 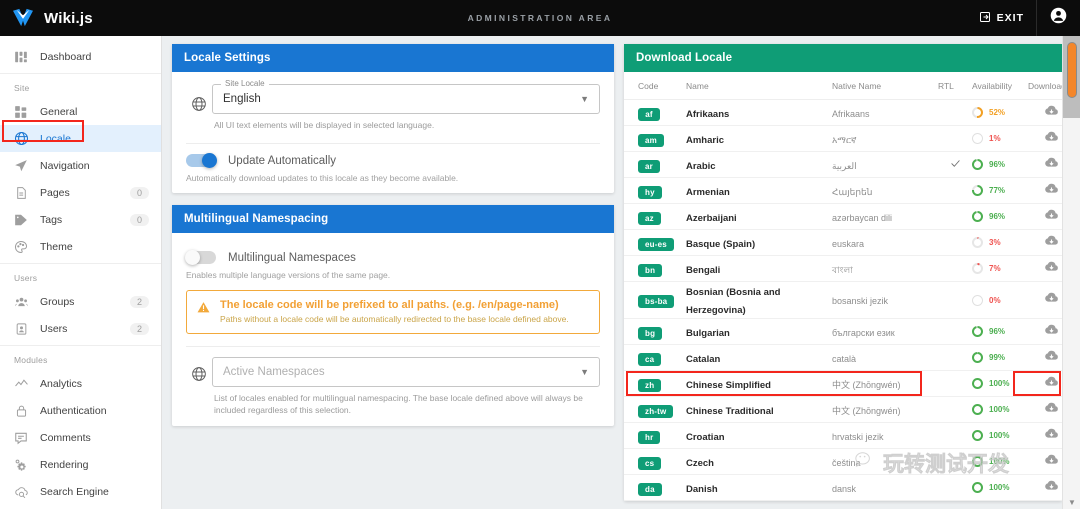 I want to click on update-automatically-toggle, so click(x=201, y=161).